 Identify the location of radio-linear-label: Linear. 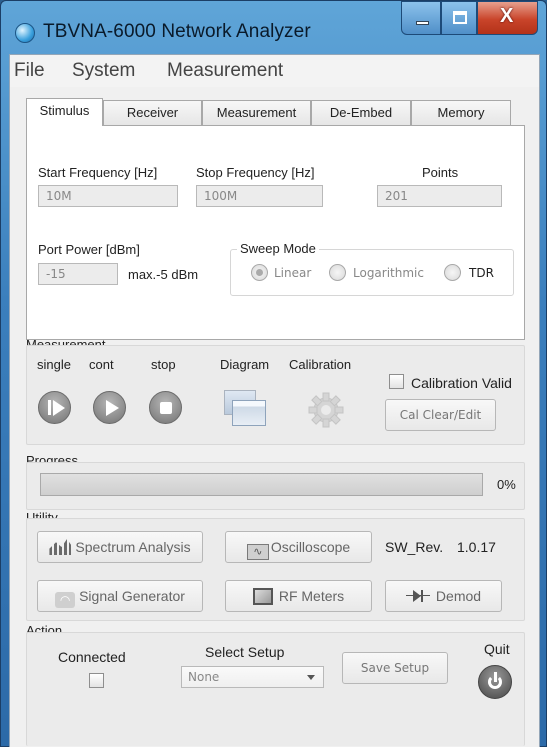
(293, 273).